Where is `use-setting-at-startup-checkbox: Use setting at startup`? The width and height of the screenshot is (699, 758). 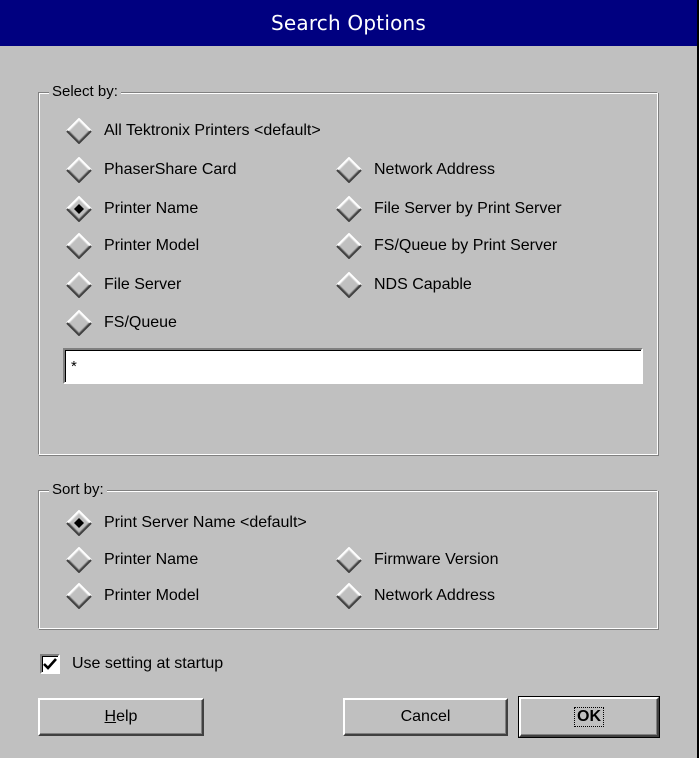 use-setting-at-startup-checkbox: Use setting at startup is located at coordinates (131, 664).